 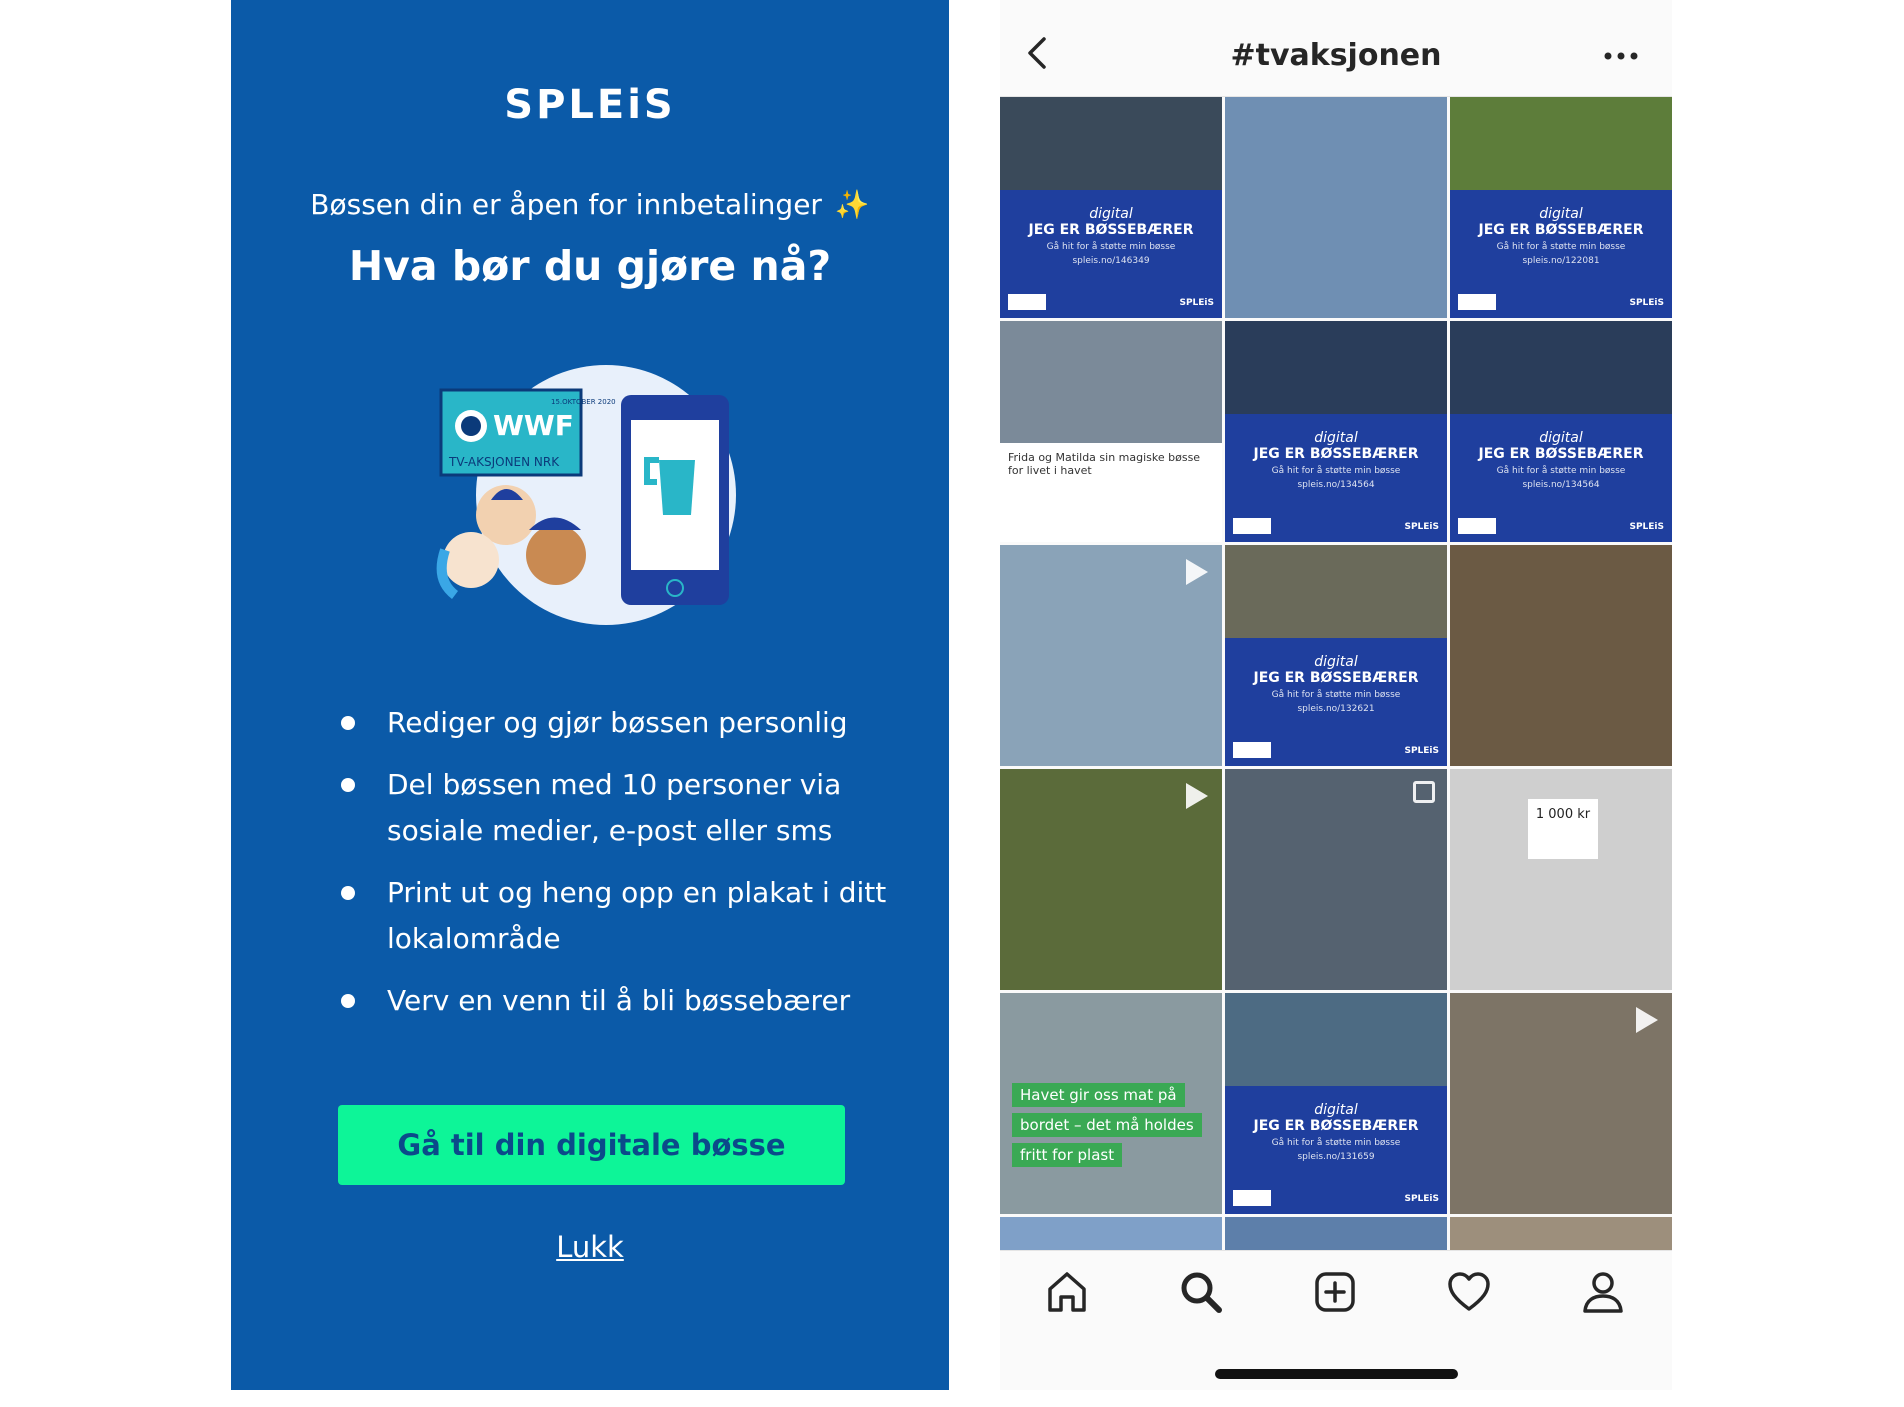 What do you see at coordinates (1336, 1374) in the screenshot?
I see `home-indicator` at bounding box center [1336, 1374].